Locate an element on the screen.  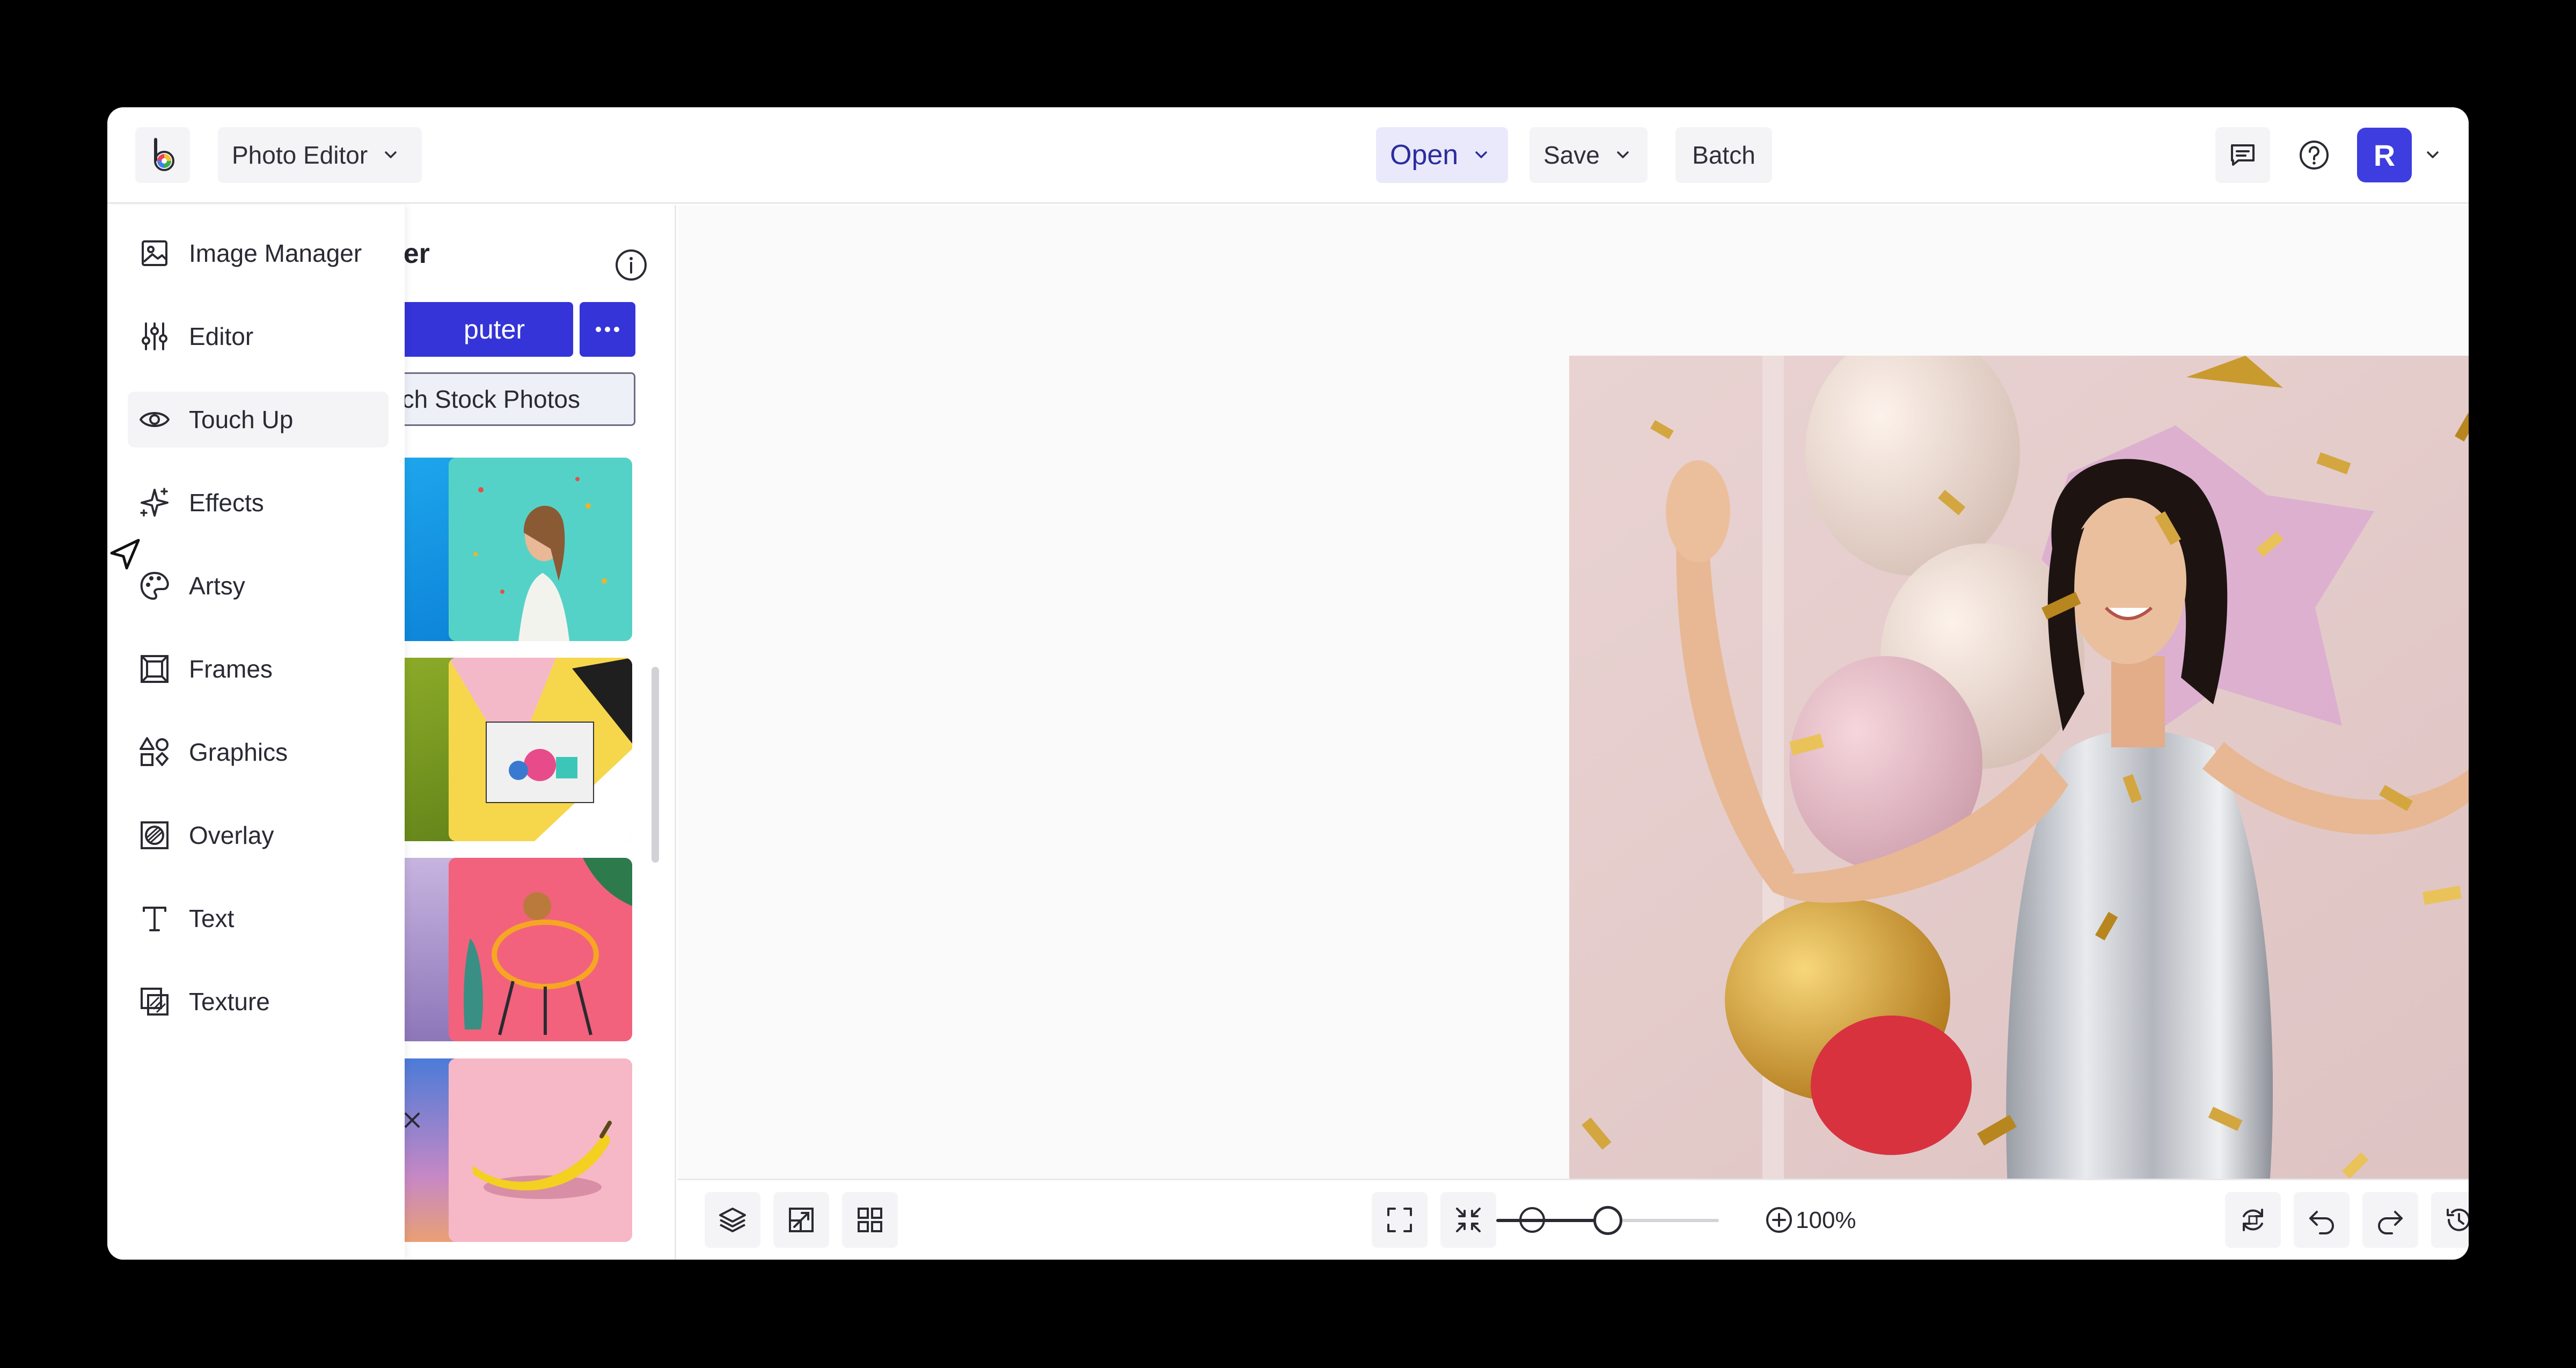
resize-button is located at coordinates (801, 1220).